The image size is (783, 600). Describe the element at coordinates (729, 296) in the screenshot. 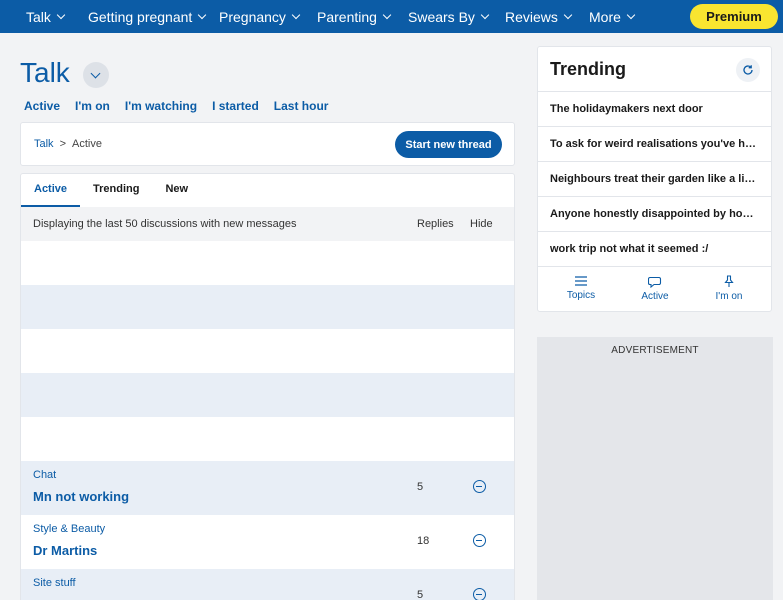

I see `footer-im-on-label: I'm on` at that location.